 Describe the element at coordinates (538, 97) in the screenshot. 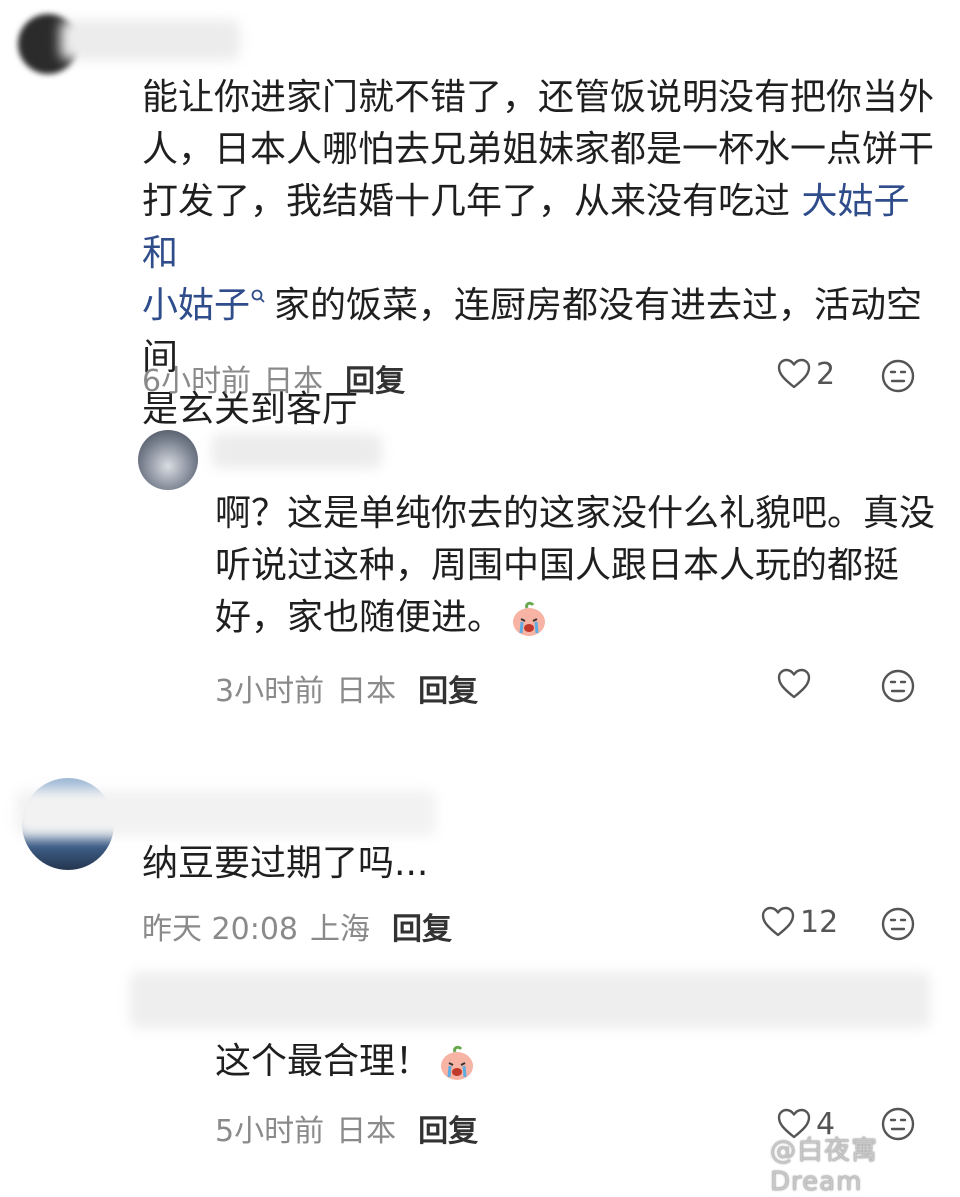

I see `comment-line: 能让你进家门就不错了，还管饭说明没有把你当外` at that location.